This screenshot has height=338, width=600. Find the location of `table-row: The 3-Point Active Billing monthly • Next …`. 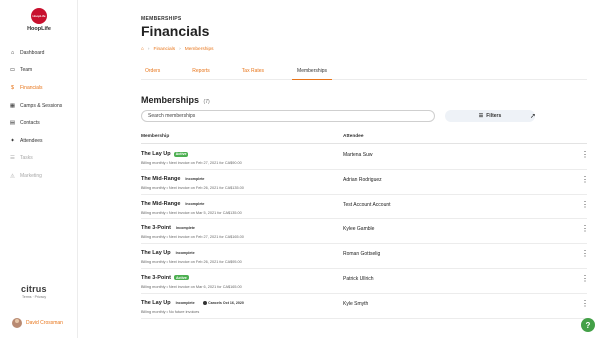

table-row: The 3-Point Active Billing monthly • Next … is located at coordinates (365, 281).